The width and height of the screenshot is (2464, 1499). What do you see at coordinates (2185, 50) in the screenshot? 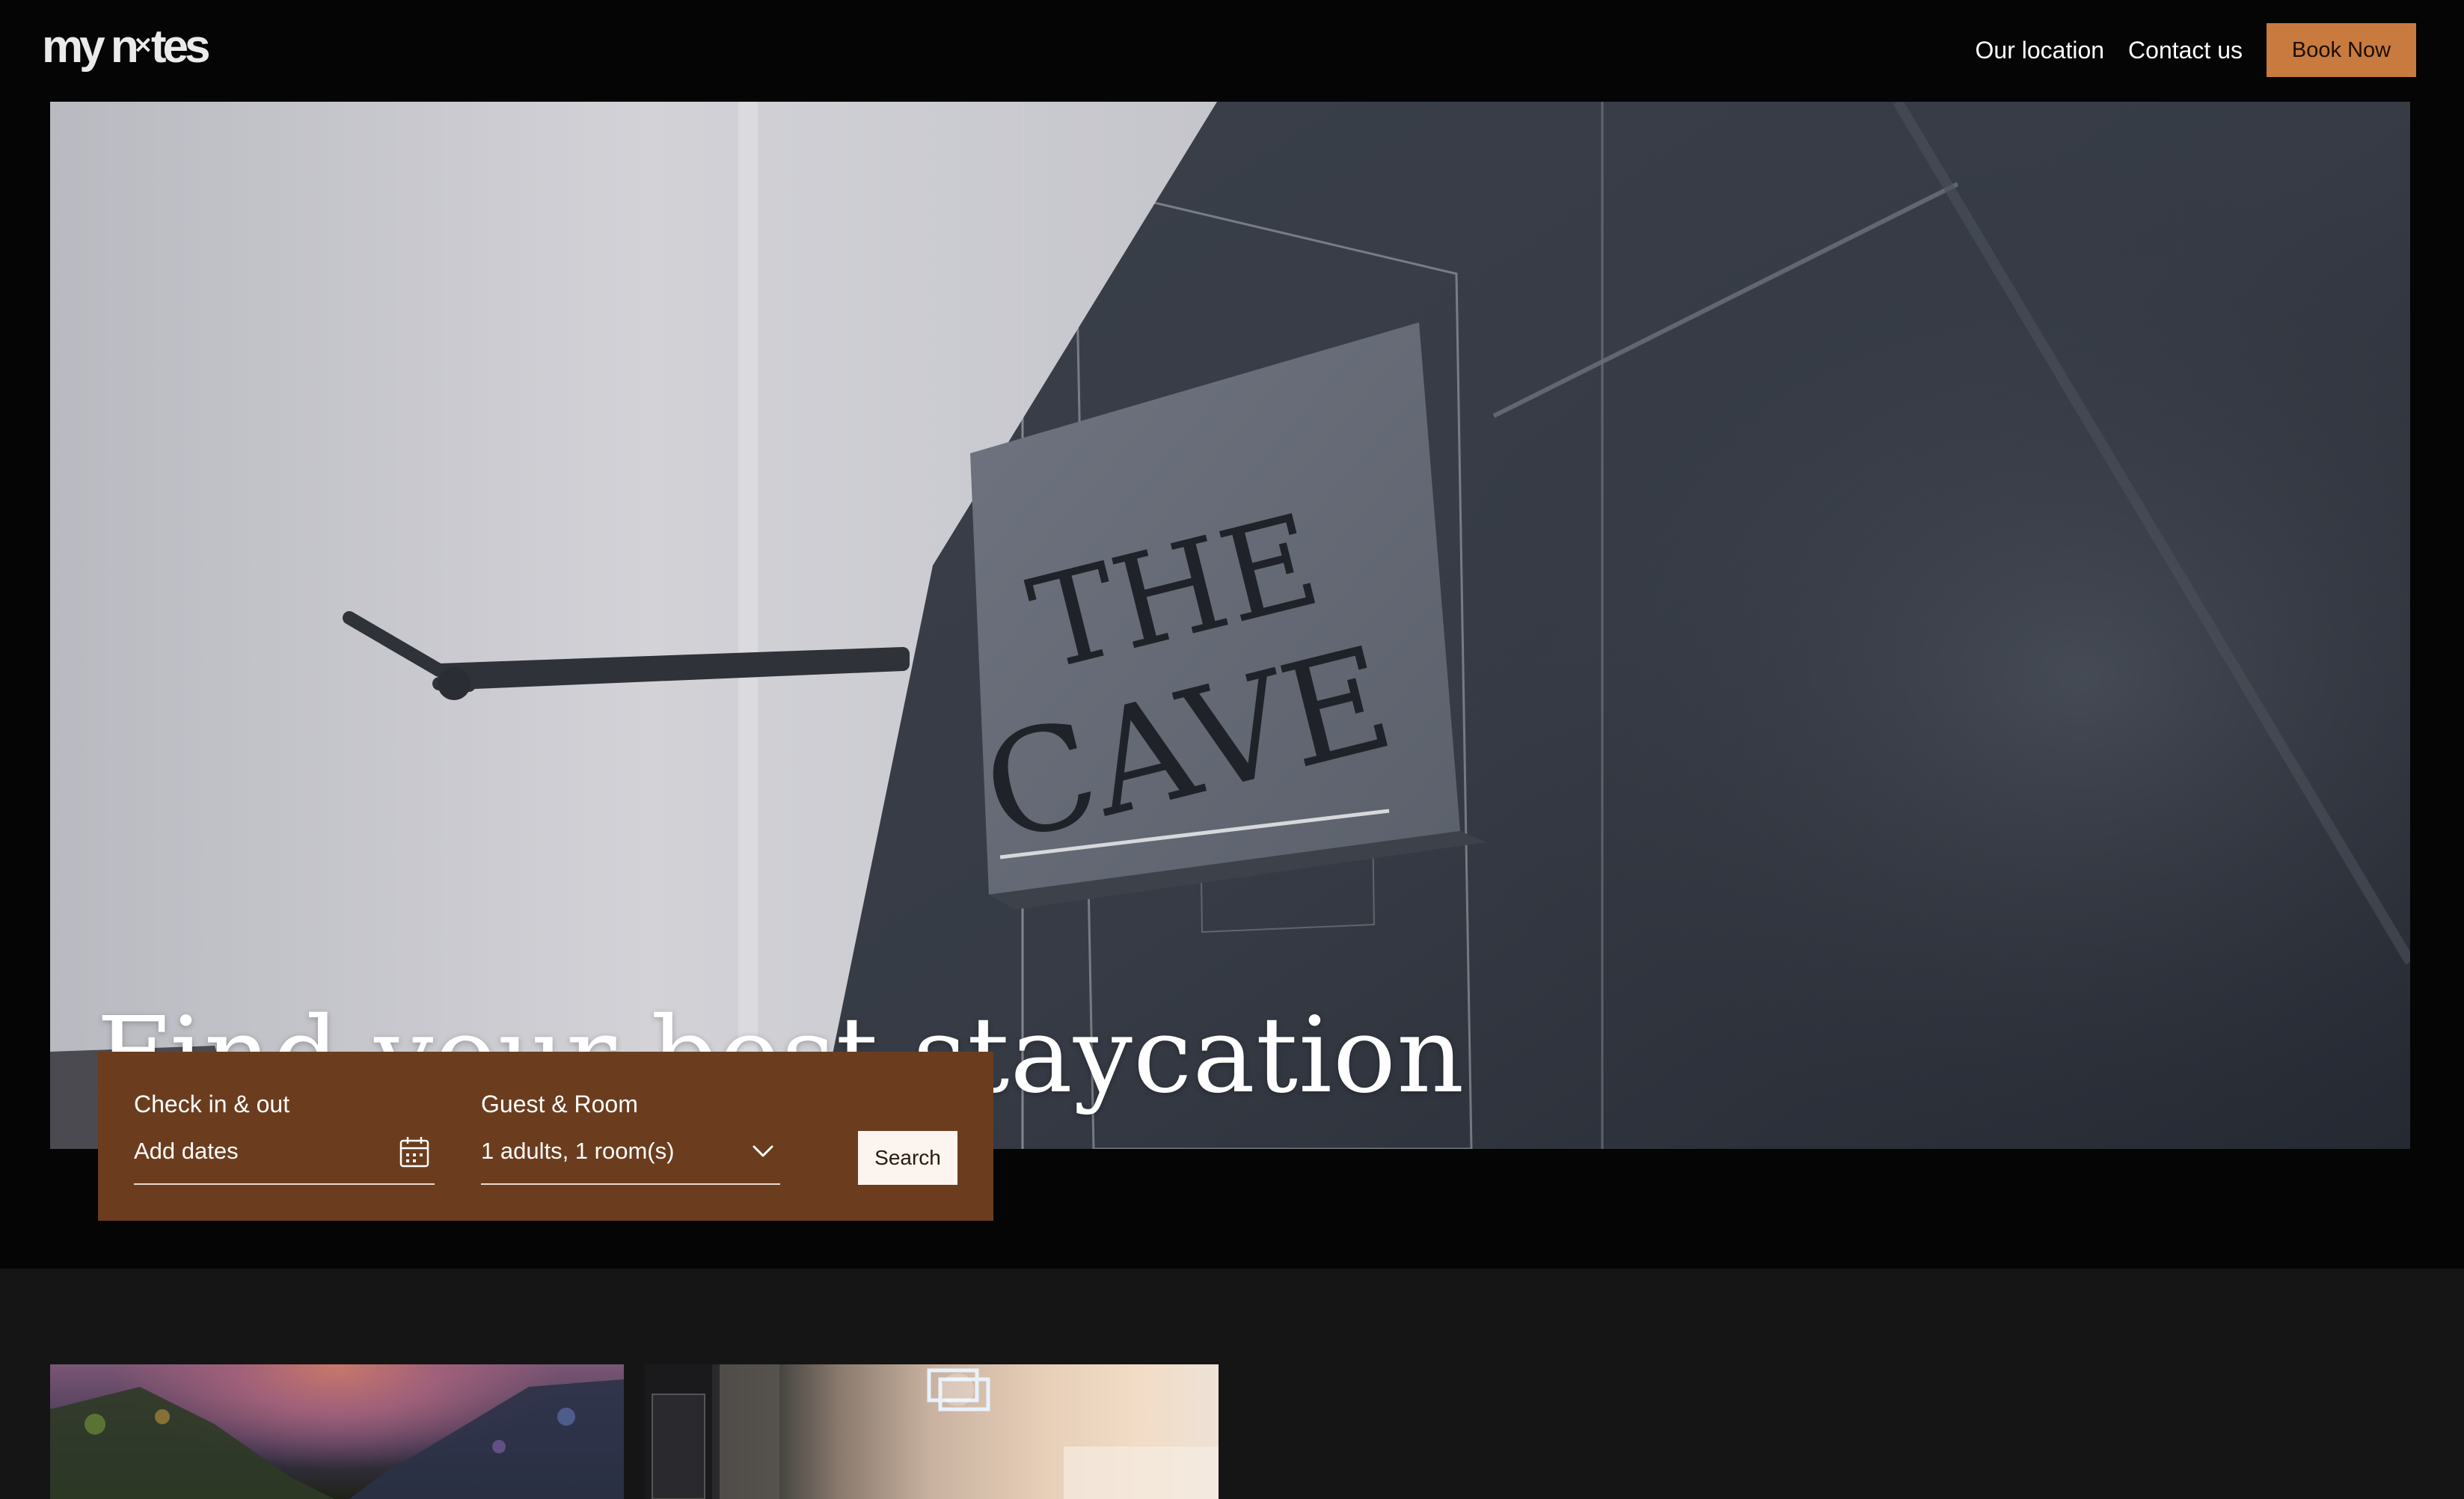
I see `nav-link-contact-us: Contact us` at bounding box center [2185, 50].